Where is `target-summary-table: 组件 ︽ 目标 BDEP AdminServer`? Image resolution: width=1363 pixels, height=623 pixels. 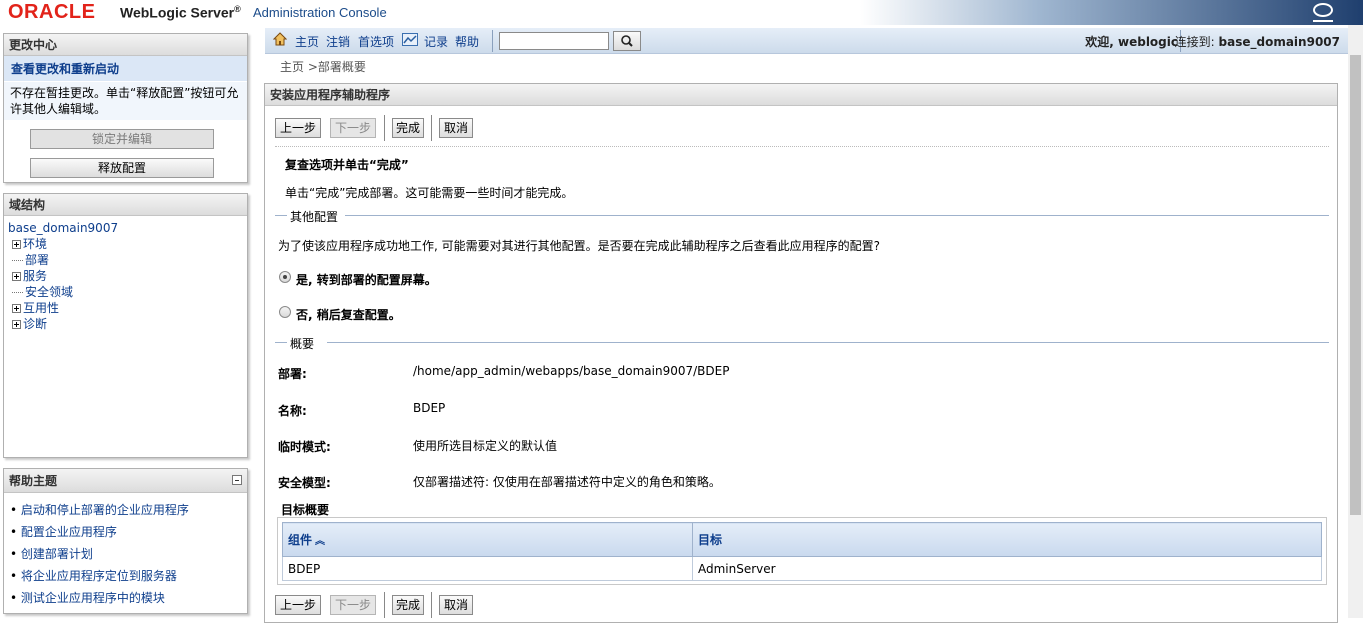
target-summary-table: 组件 ︽ 目标 BDEP AdminServer is located at coordinates (802, 551).